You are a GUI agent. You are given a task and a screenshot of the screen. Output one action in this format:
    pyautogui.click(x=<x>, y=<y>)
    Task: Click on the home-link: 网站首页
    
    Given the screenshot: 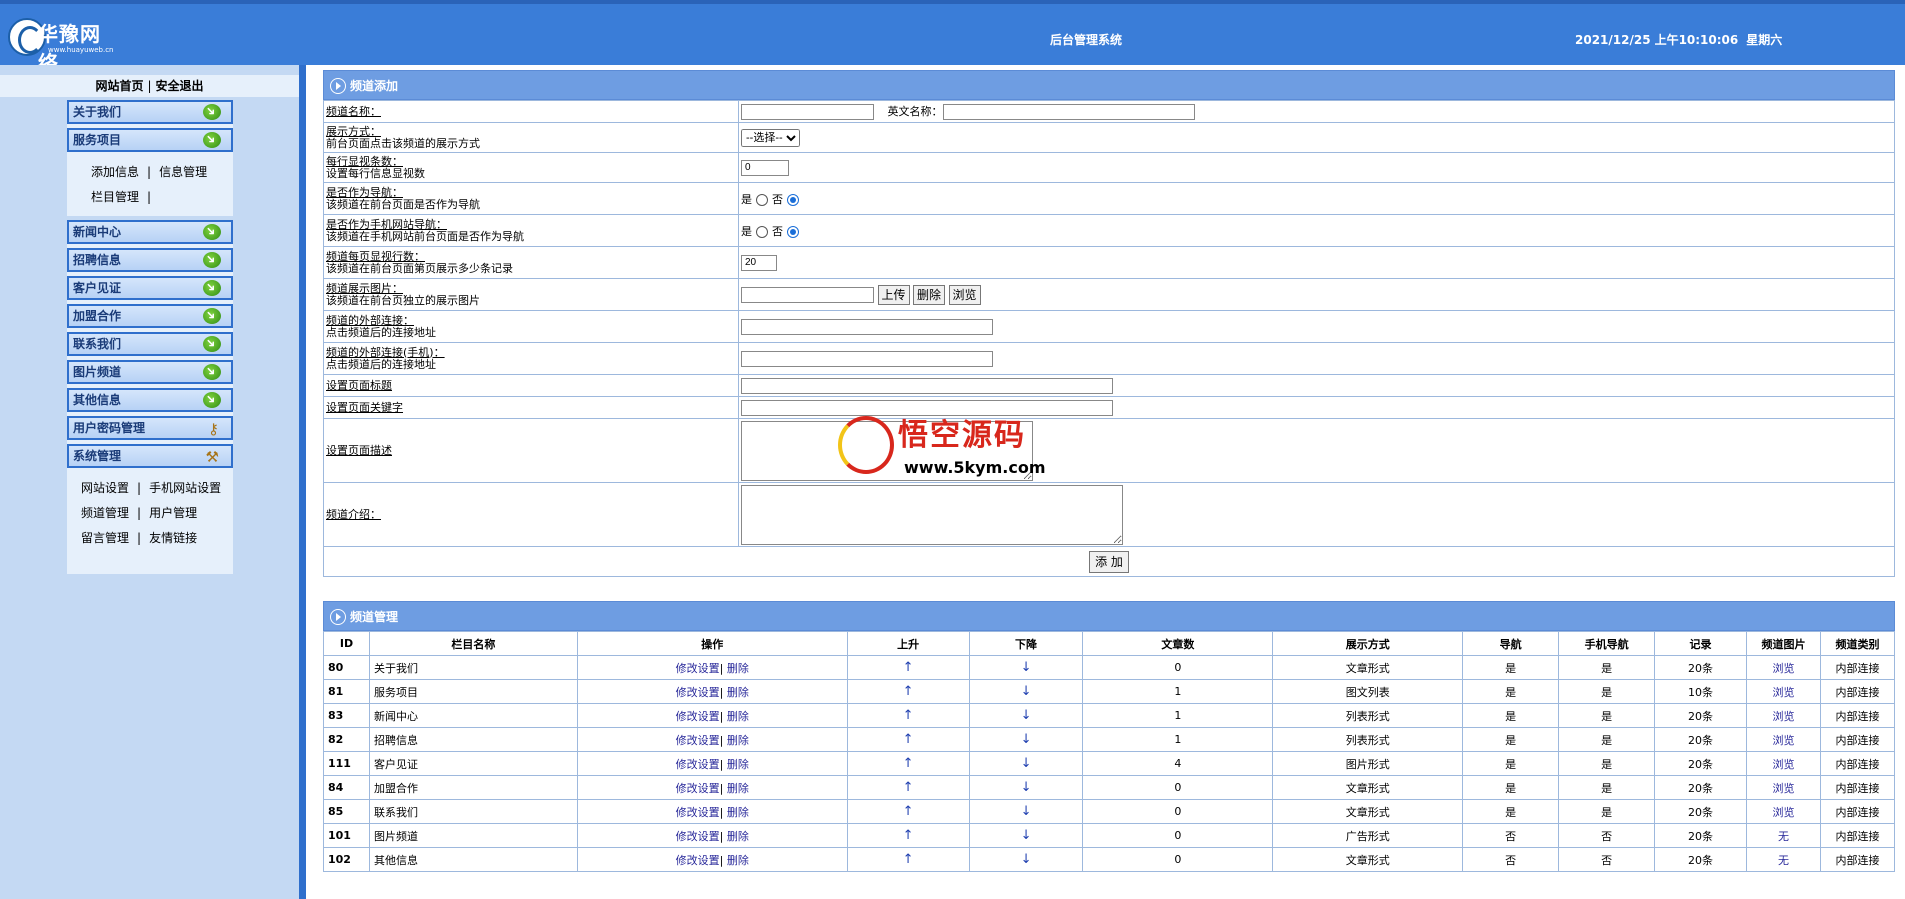 What is the action you would take?
    pyautogui.click(x=119, y=86)
    